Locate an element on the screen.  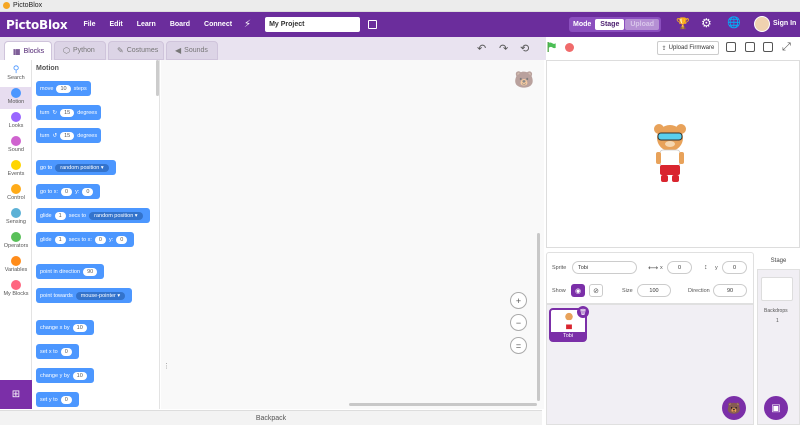
block-input: 90 is located at coordinates (90, 271).